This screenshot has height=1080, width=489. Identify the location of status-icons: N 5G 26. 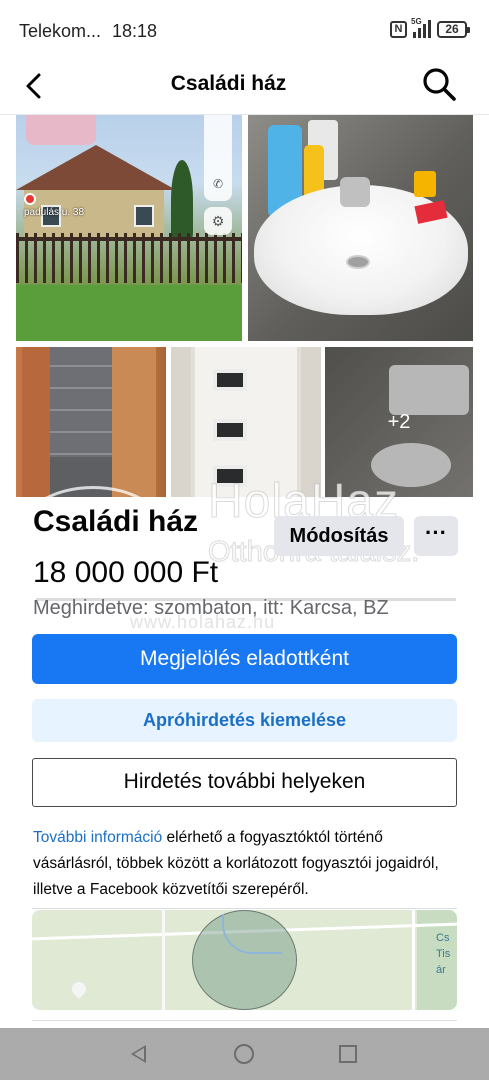
(430, 27).